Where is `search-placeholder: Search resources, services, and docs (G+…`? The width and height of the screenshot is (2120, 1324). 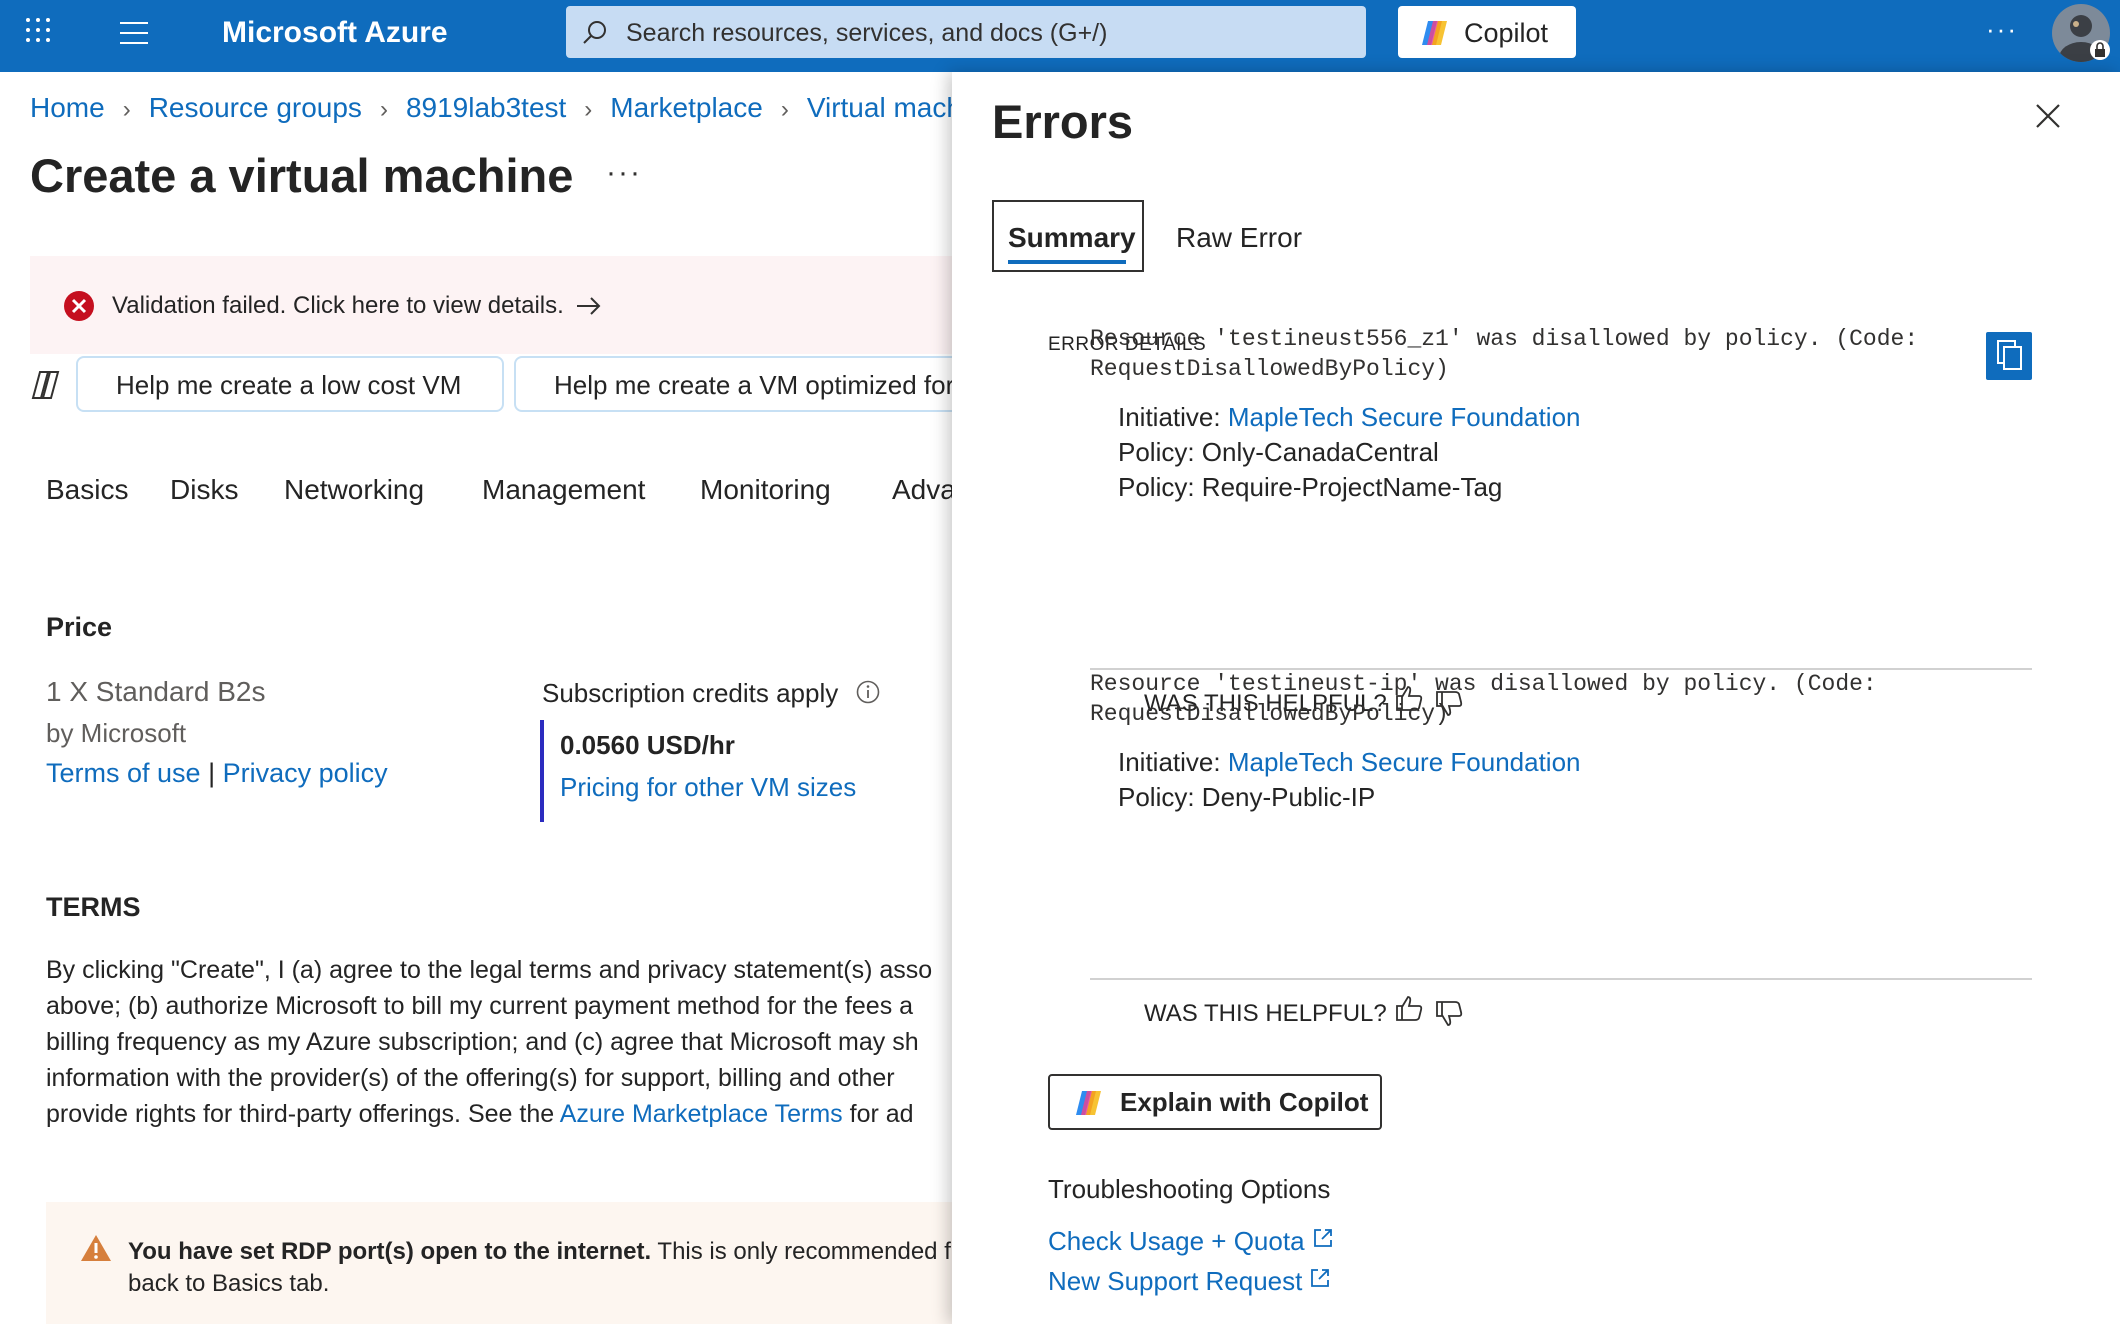
search-placeholder: Search resources, services, and docs (G+… is located at coordinates (867, 33).